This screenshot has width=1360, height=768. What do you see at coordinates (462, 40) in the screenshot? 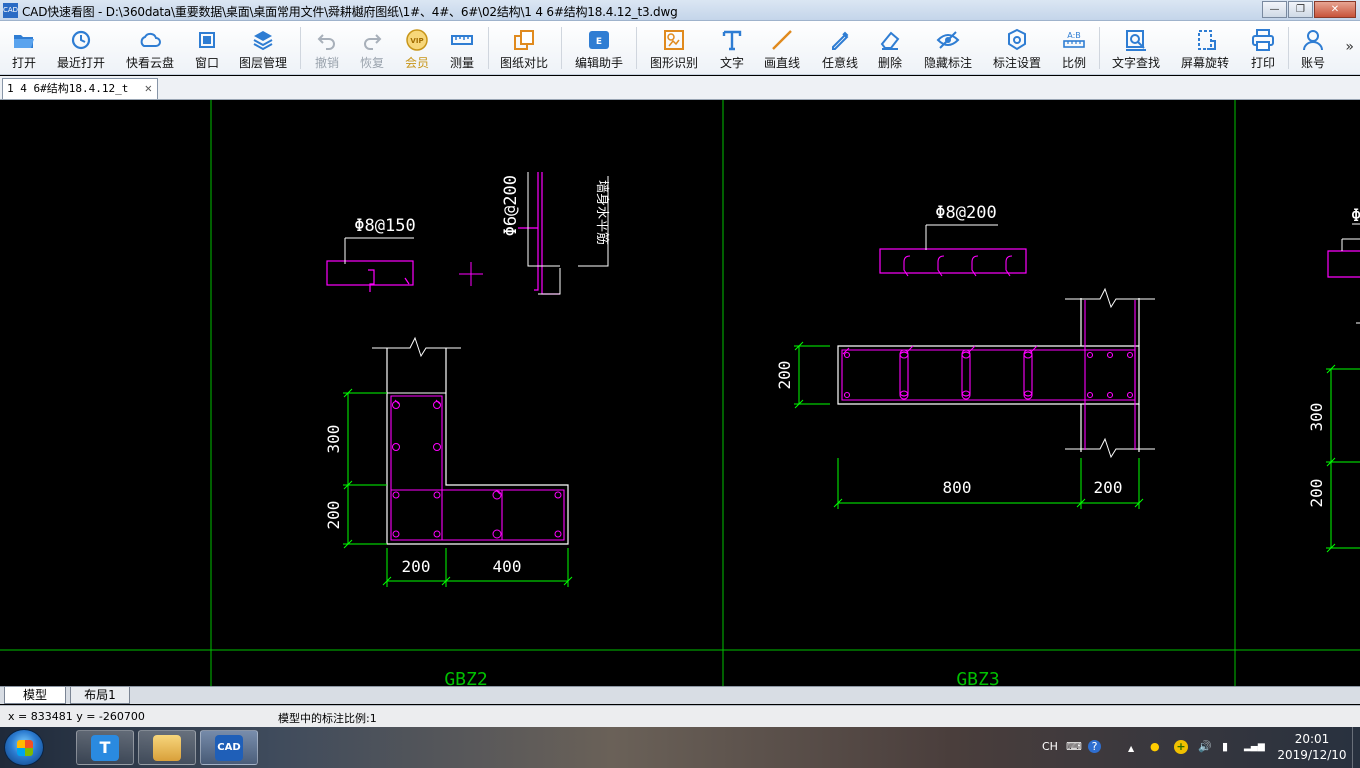
I see `measure-icon` at bounding box center [462, 40].